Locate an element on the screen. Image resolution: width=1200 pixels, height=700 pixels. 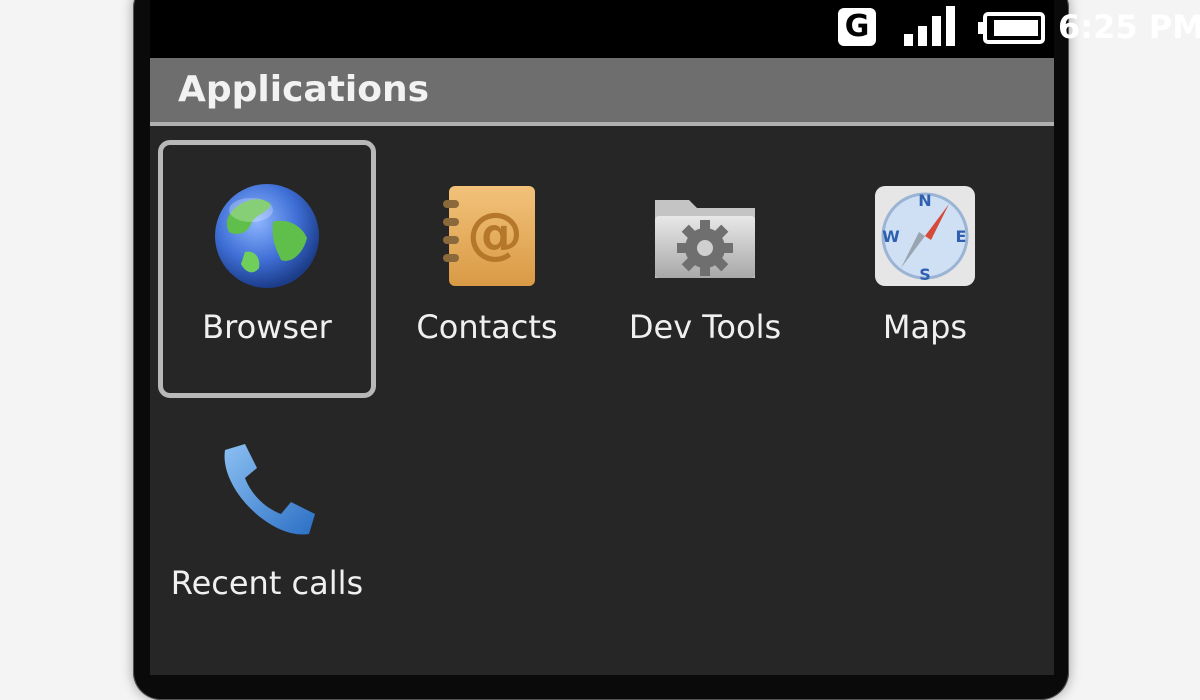
title-bar: Applications is located at coordinates (602, 92).